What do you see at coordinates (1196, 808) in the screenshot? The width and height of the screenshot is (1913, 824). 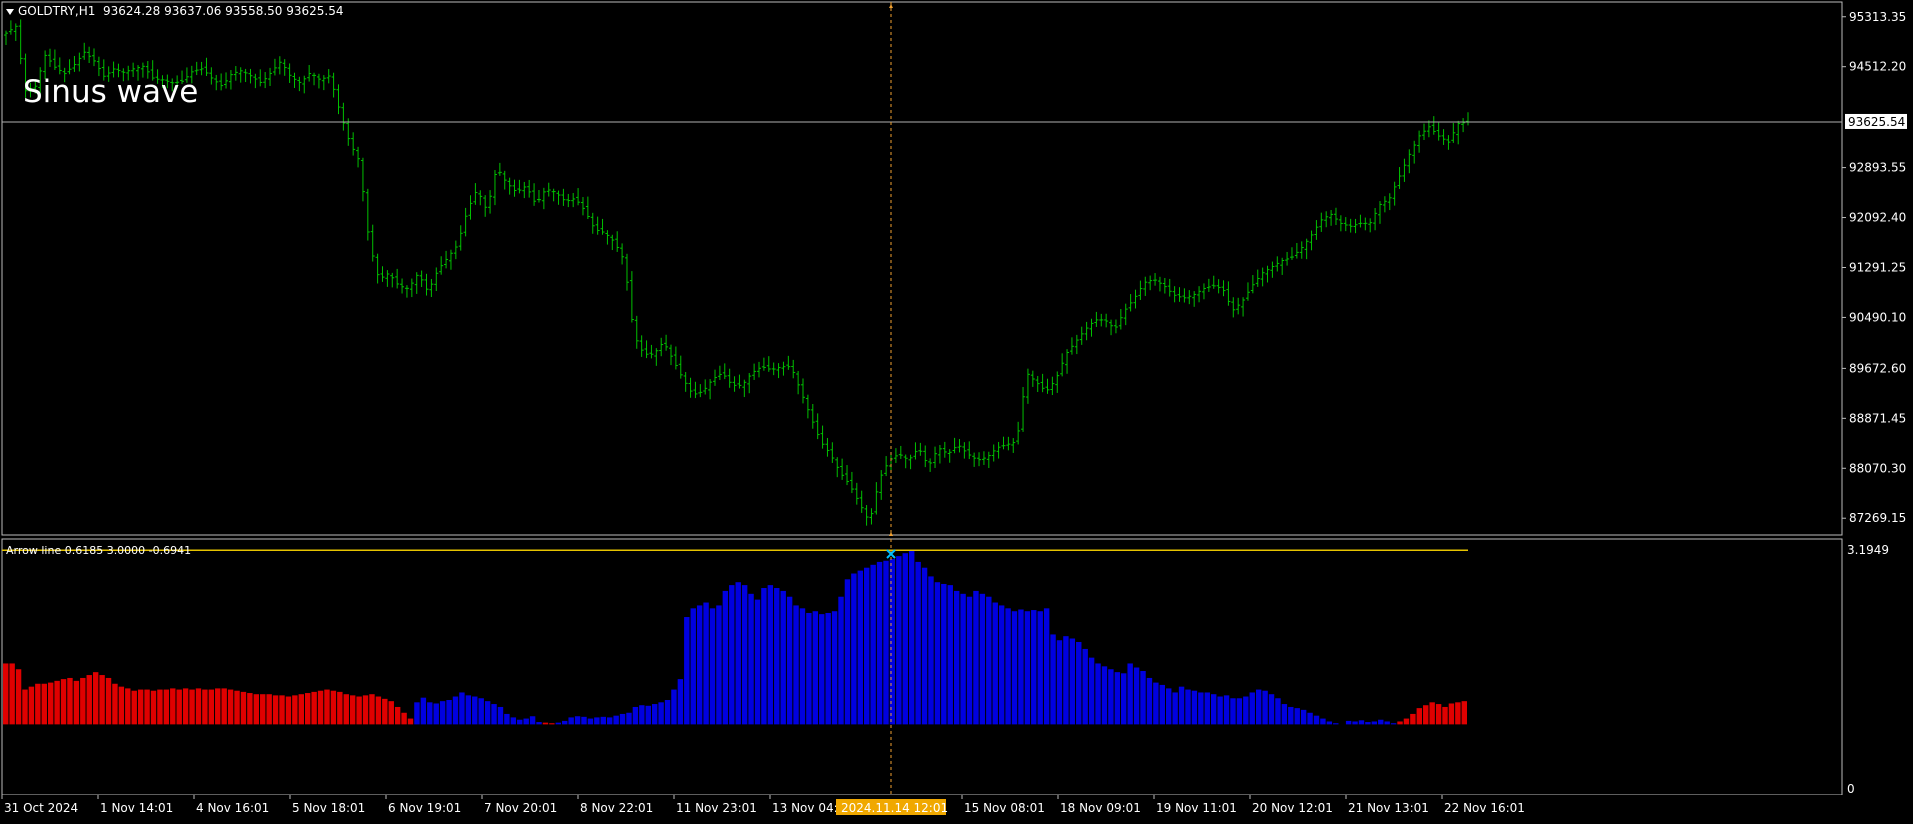 I see `time-tick-label: 19 Nov 11:01` at bounding box center [1196, 808].